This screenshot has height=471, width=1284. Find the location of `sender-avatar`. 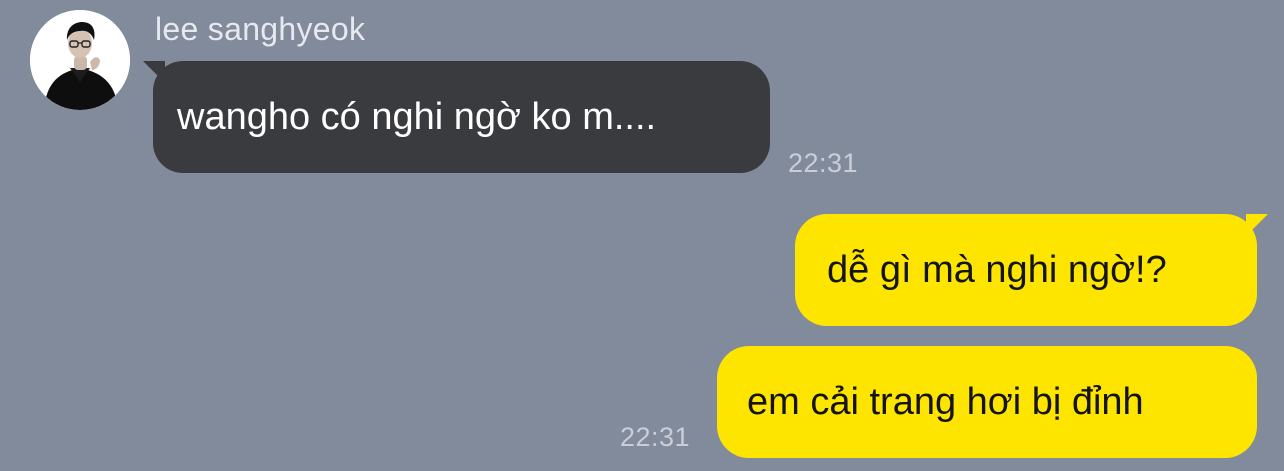

sender-avatar is located at coordinates (80, 60).